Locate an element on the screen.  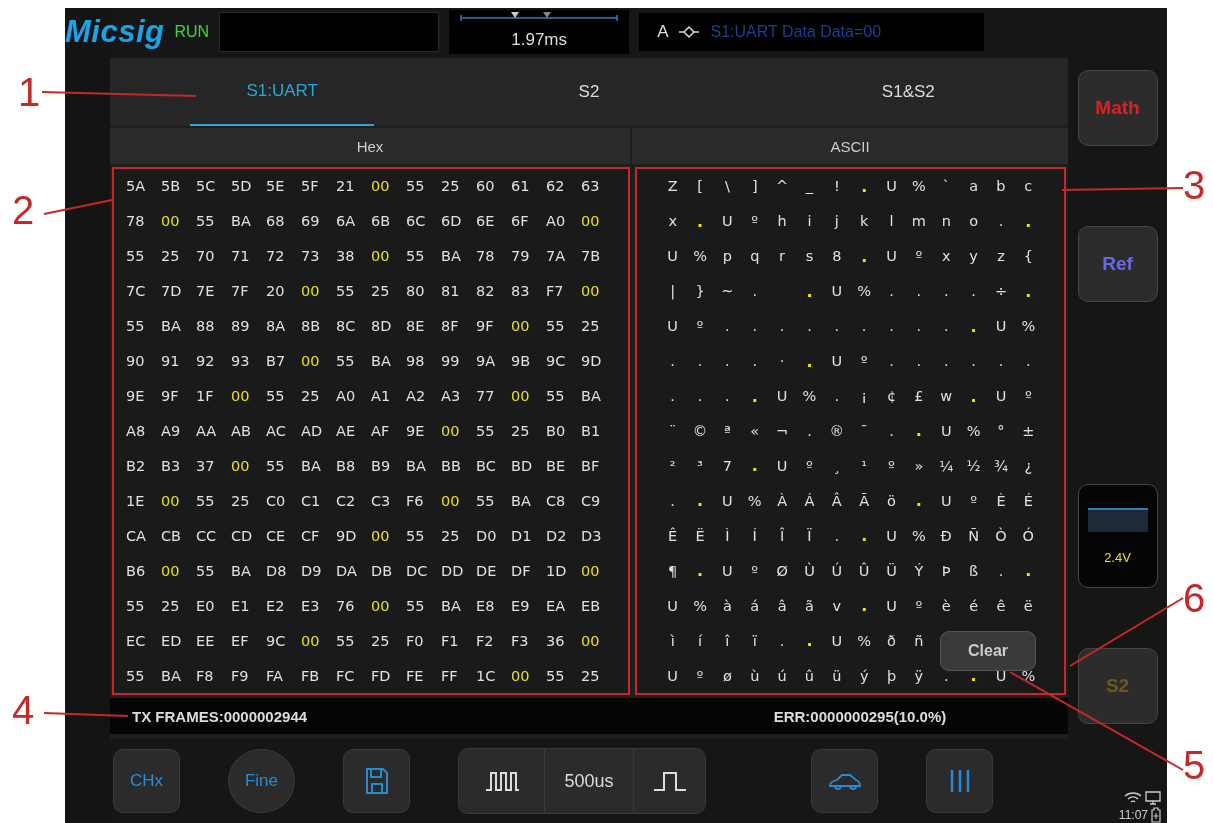
fine-button: Fine is located at coordinates (261, 781).